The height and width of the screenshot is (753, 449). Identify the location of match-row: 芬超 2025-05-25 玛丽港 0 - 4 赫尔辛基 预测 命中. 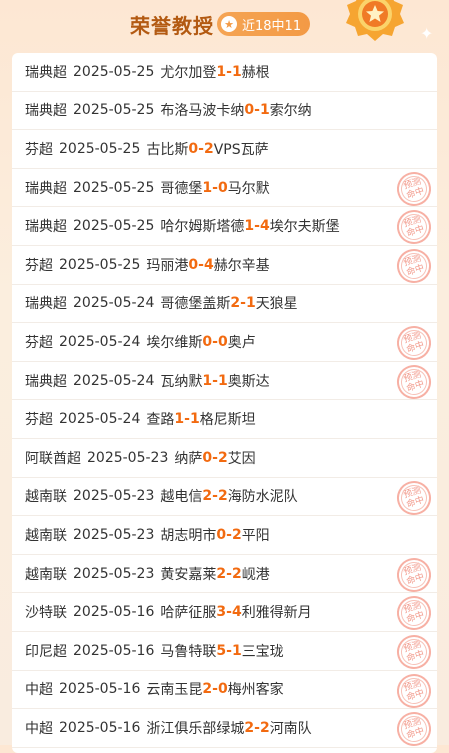
(224, 266).